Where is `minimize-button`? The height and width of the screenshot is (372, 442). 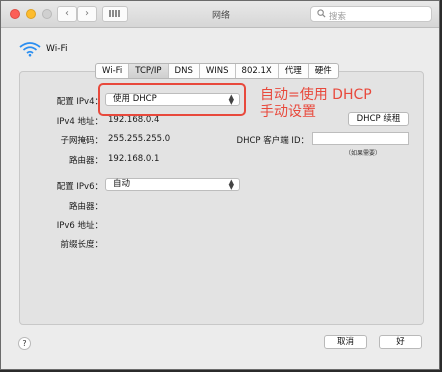
minimize-button is located at coordinates (31, 14).